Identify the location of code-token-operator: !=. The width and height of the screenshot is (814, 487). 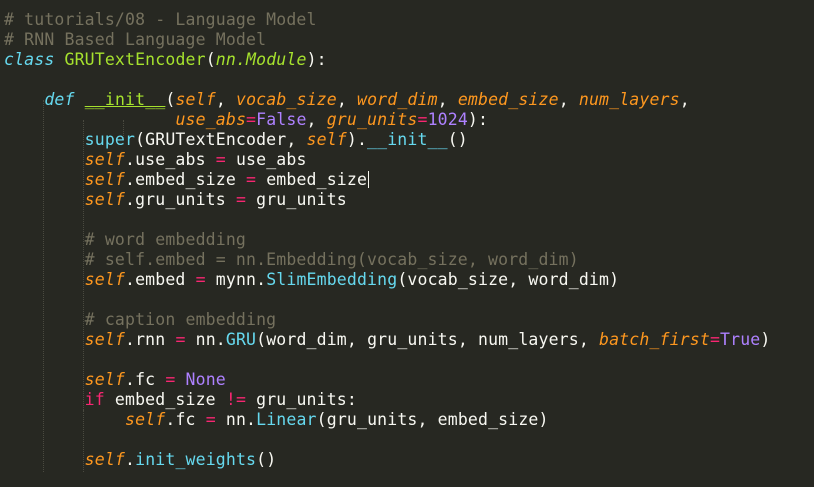
(236, 399).